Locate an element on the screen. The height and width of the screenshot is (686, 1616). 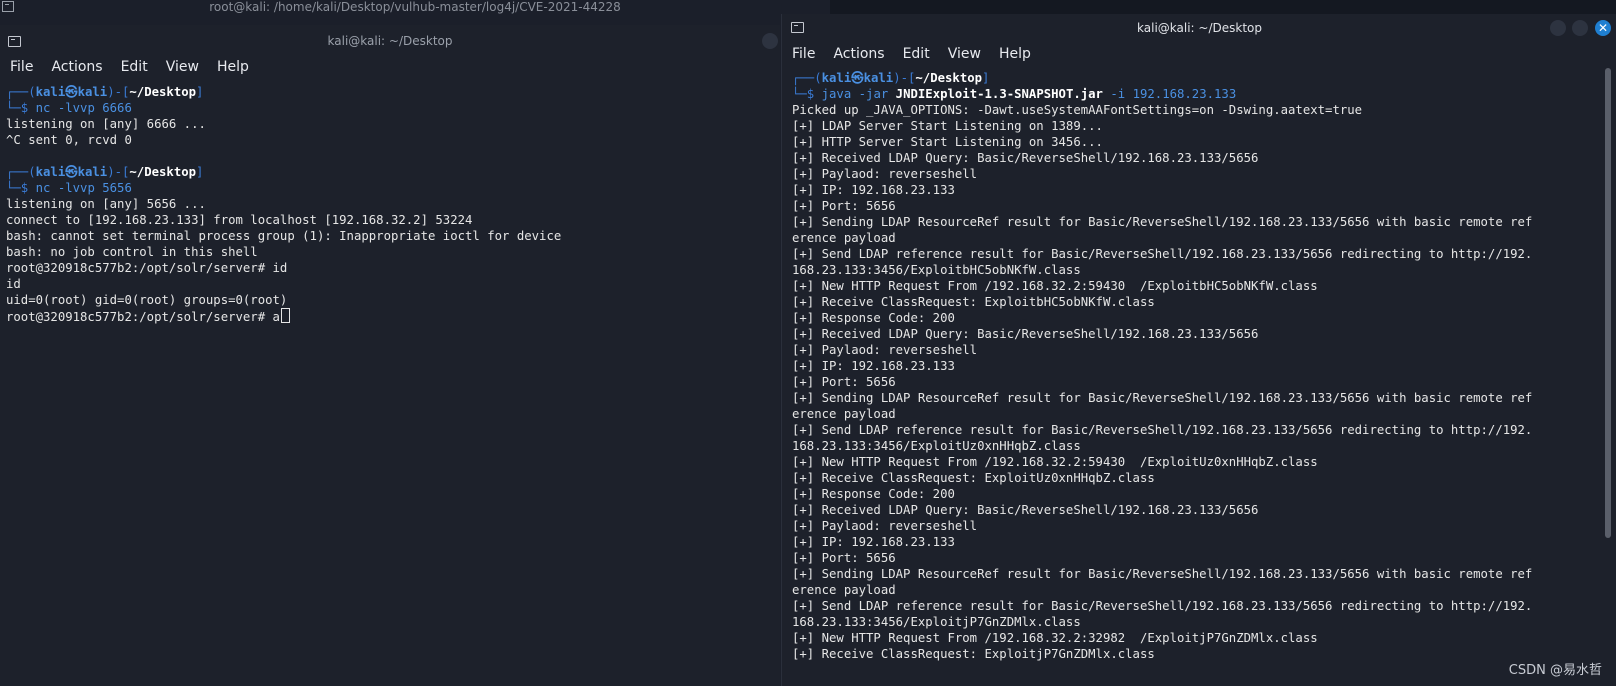
command-prefix: java -jar is located at coordinates (858, 94).